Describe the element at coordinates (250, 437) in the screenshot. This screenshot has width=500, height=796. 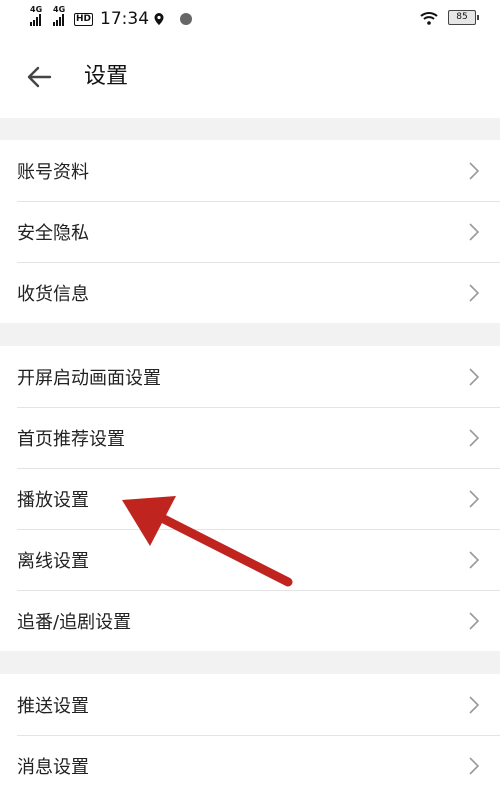
I see `settings-item-home-recommend: 首页推荐设置` at that location.